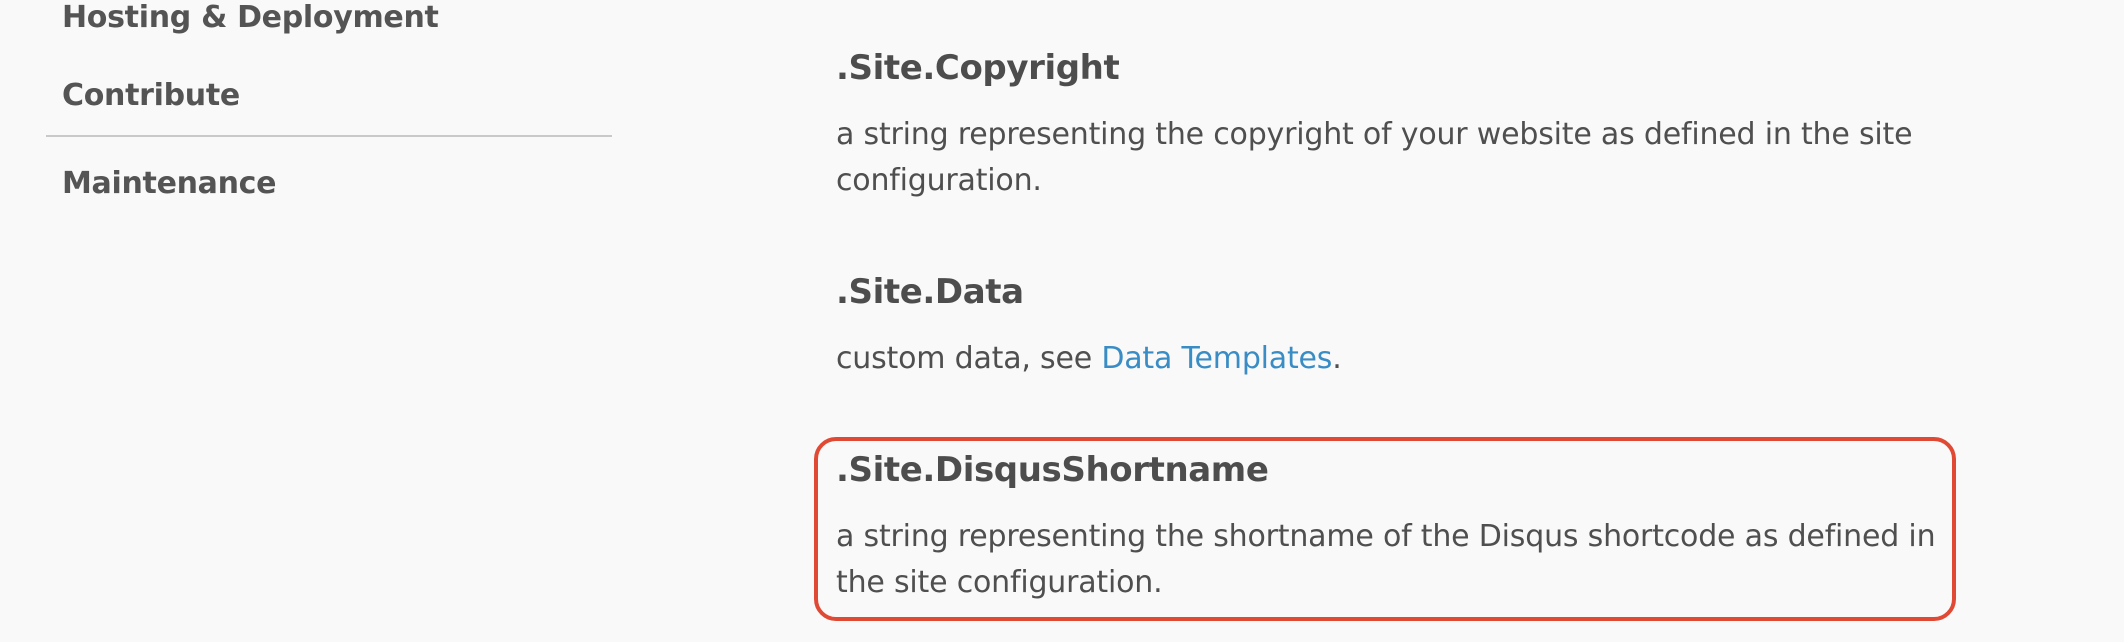 The width and height of the screenshot is (2124, 642). Describe the element at coordinates (969, 358) in the screenshot. I see `description-text: custom data, see` at that location.